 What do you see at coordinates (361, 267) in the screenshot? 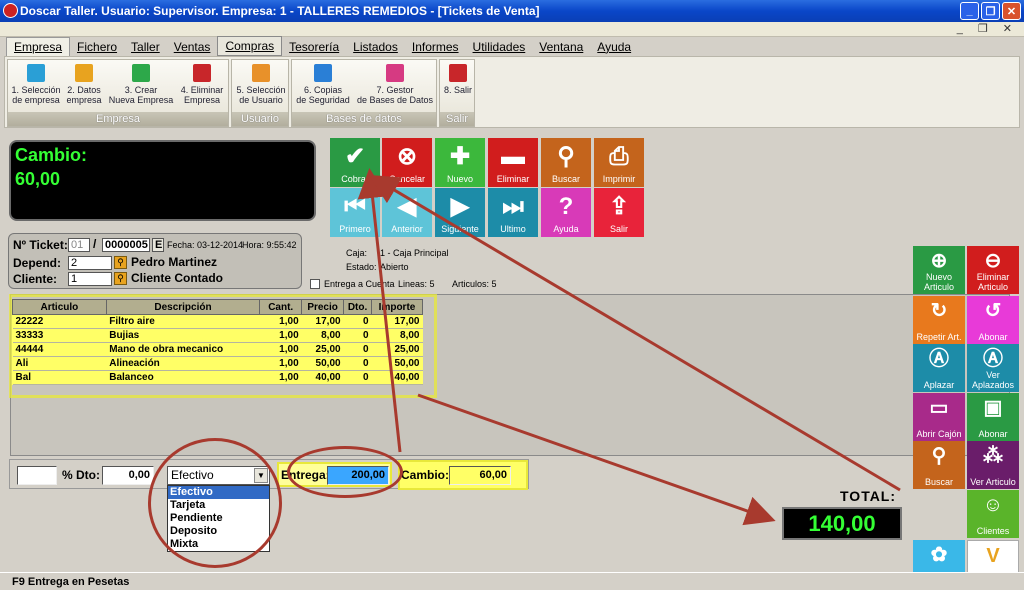
I see `estado-label: Estado:` at bounding box center [361, 267].